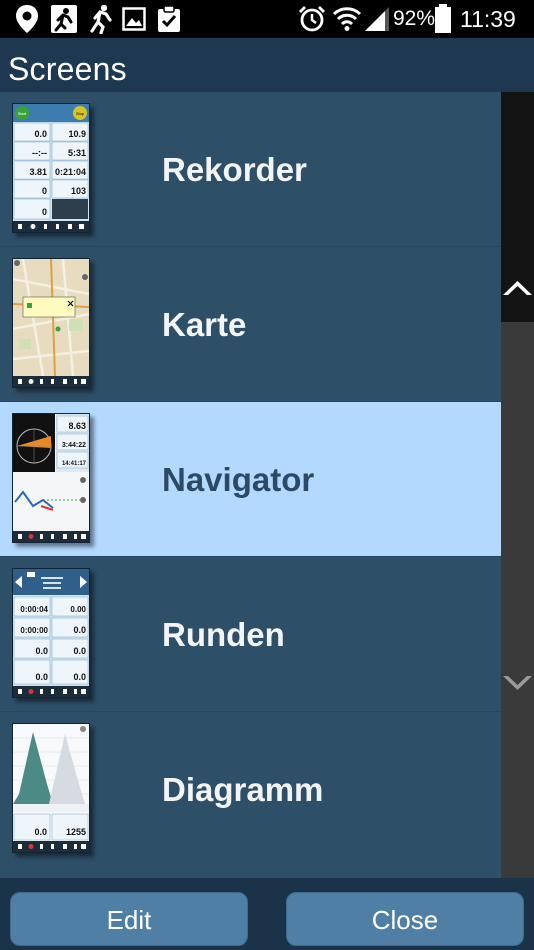 This screenshot has height=950, width=534. What do you see at coordinates (443, 18) in the screenshot?
I see `battery-icon` at bounding box center [443, 18].